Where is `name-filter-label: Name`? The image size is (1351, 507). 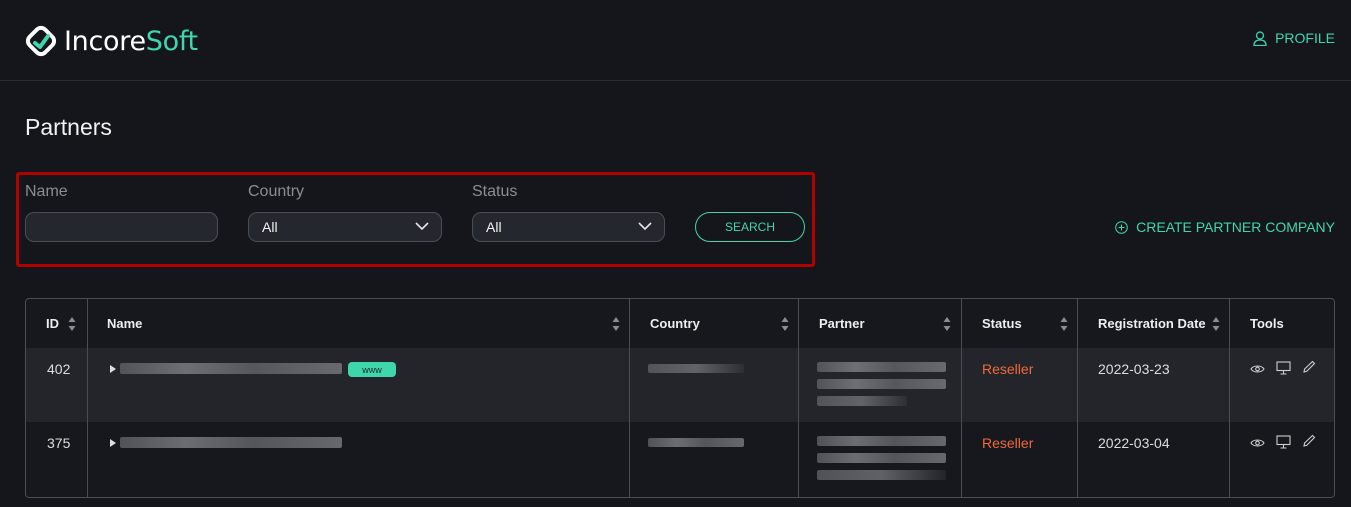 name-filter-label: Name is located at coordinates (46, 191).